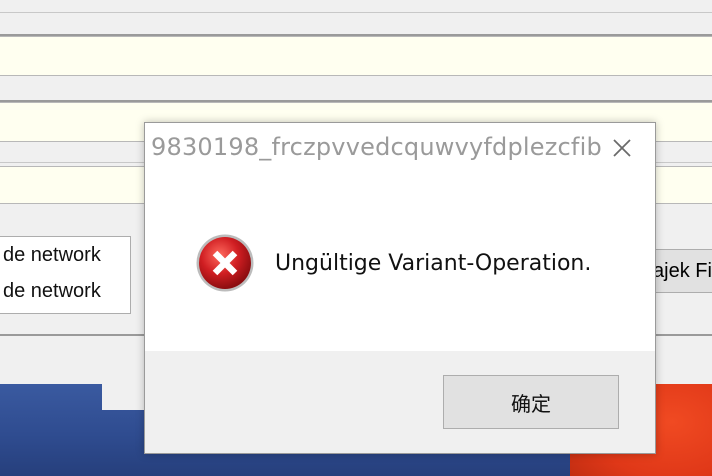  Describe the element at coordinates (225, 263) in the screenshot. I see `error-icon` at that location.